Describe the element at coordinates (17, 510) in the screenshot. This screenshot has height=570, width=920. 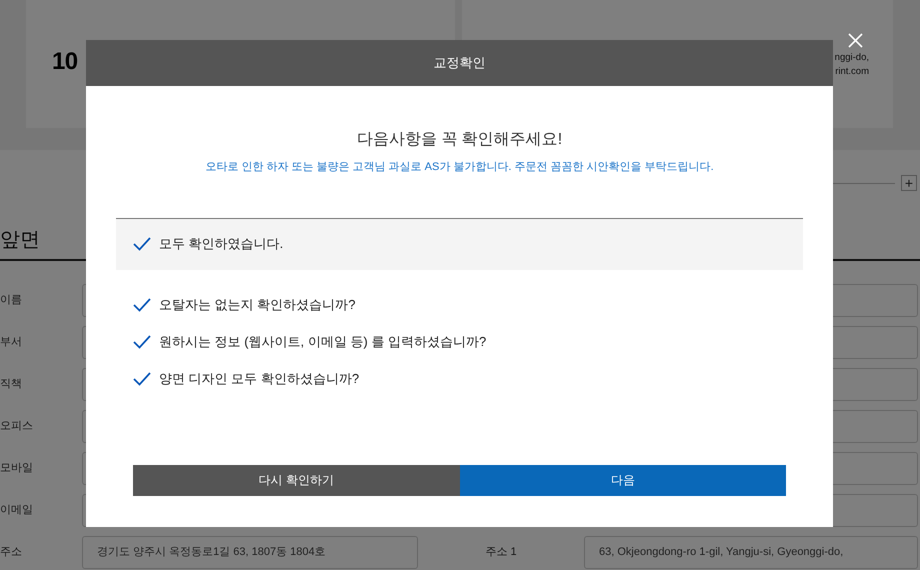
I see `field-label: 이메일` at that location.